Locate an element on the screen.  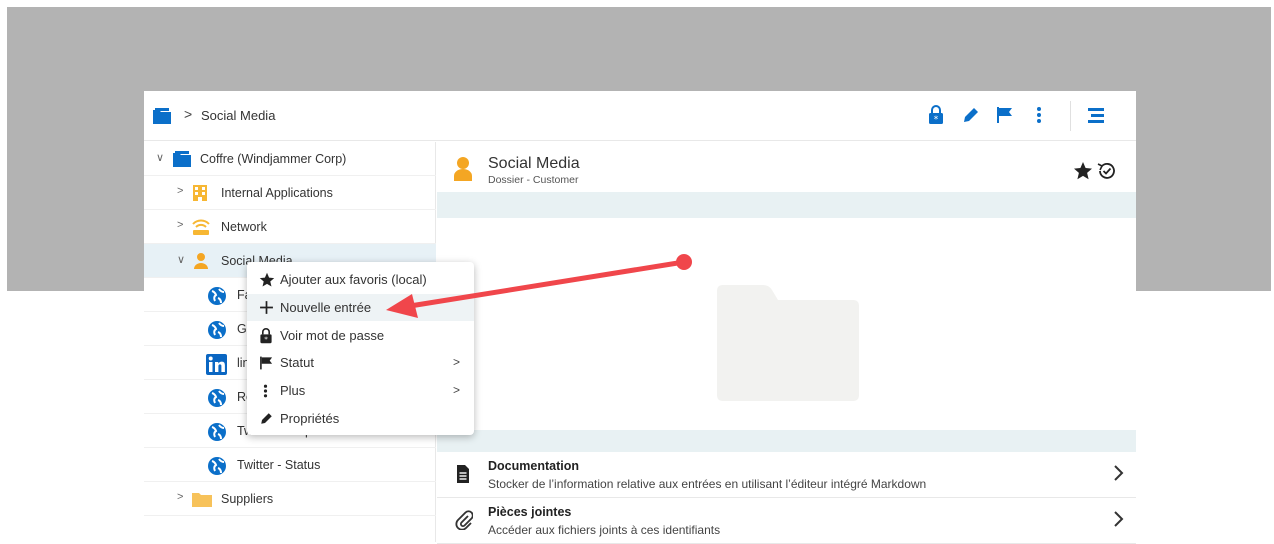
annotation-arrow-shaft is located at coordinates (547, 284).